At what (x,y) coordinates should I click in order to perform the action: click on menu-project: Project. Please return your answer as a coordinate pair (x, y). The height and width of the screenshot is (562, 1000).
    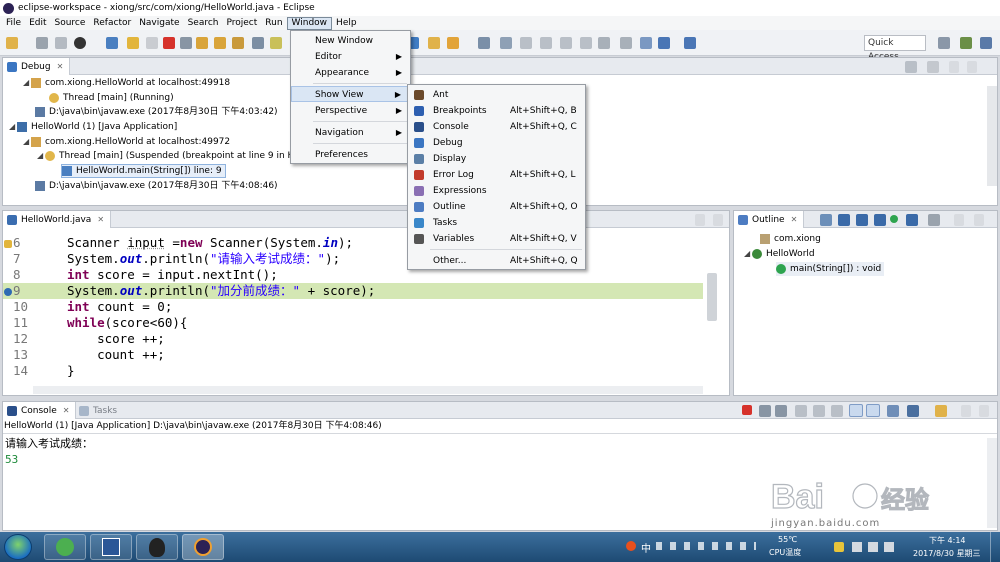
    Looking at the image, I should click on (241, 23).